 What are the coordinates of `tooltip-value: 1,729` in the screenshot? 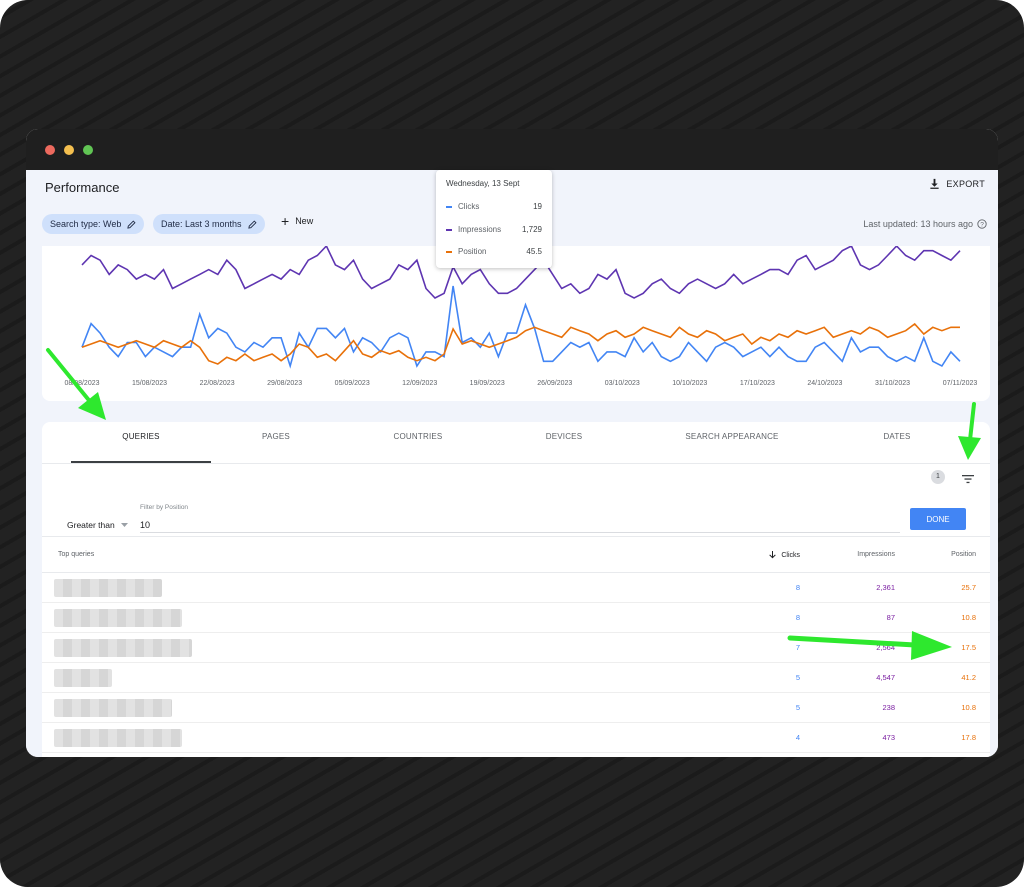 It's located at (531, 229).